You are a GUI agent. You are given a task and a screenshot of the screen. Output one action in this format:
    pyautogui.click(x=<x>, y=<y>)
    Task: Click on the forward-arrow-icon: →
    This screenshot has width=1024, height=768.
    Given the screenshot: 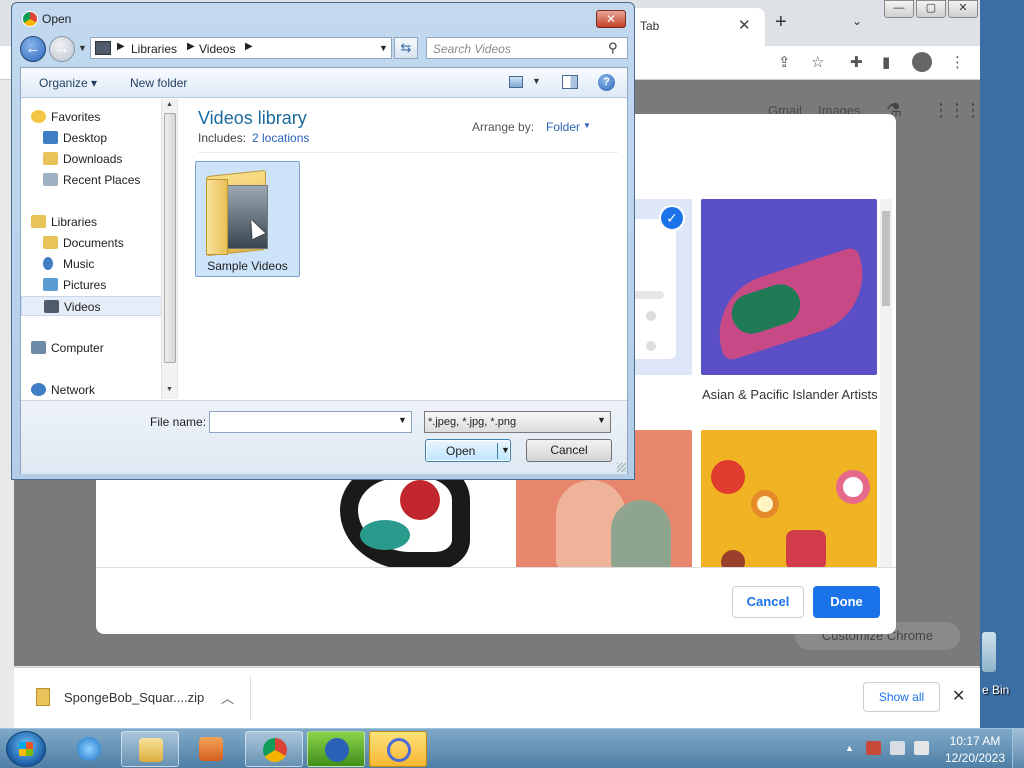 What is the action you would take?
    pyautogui.click(x=62, y=49)
    